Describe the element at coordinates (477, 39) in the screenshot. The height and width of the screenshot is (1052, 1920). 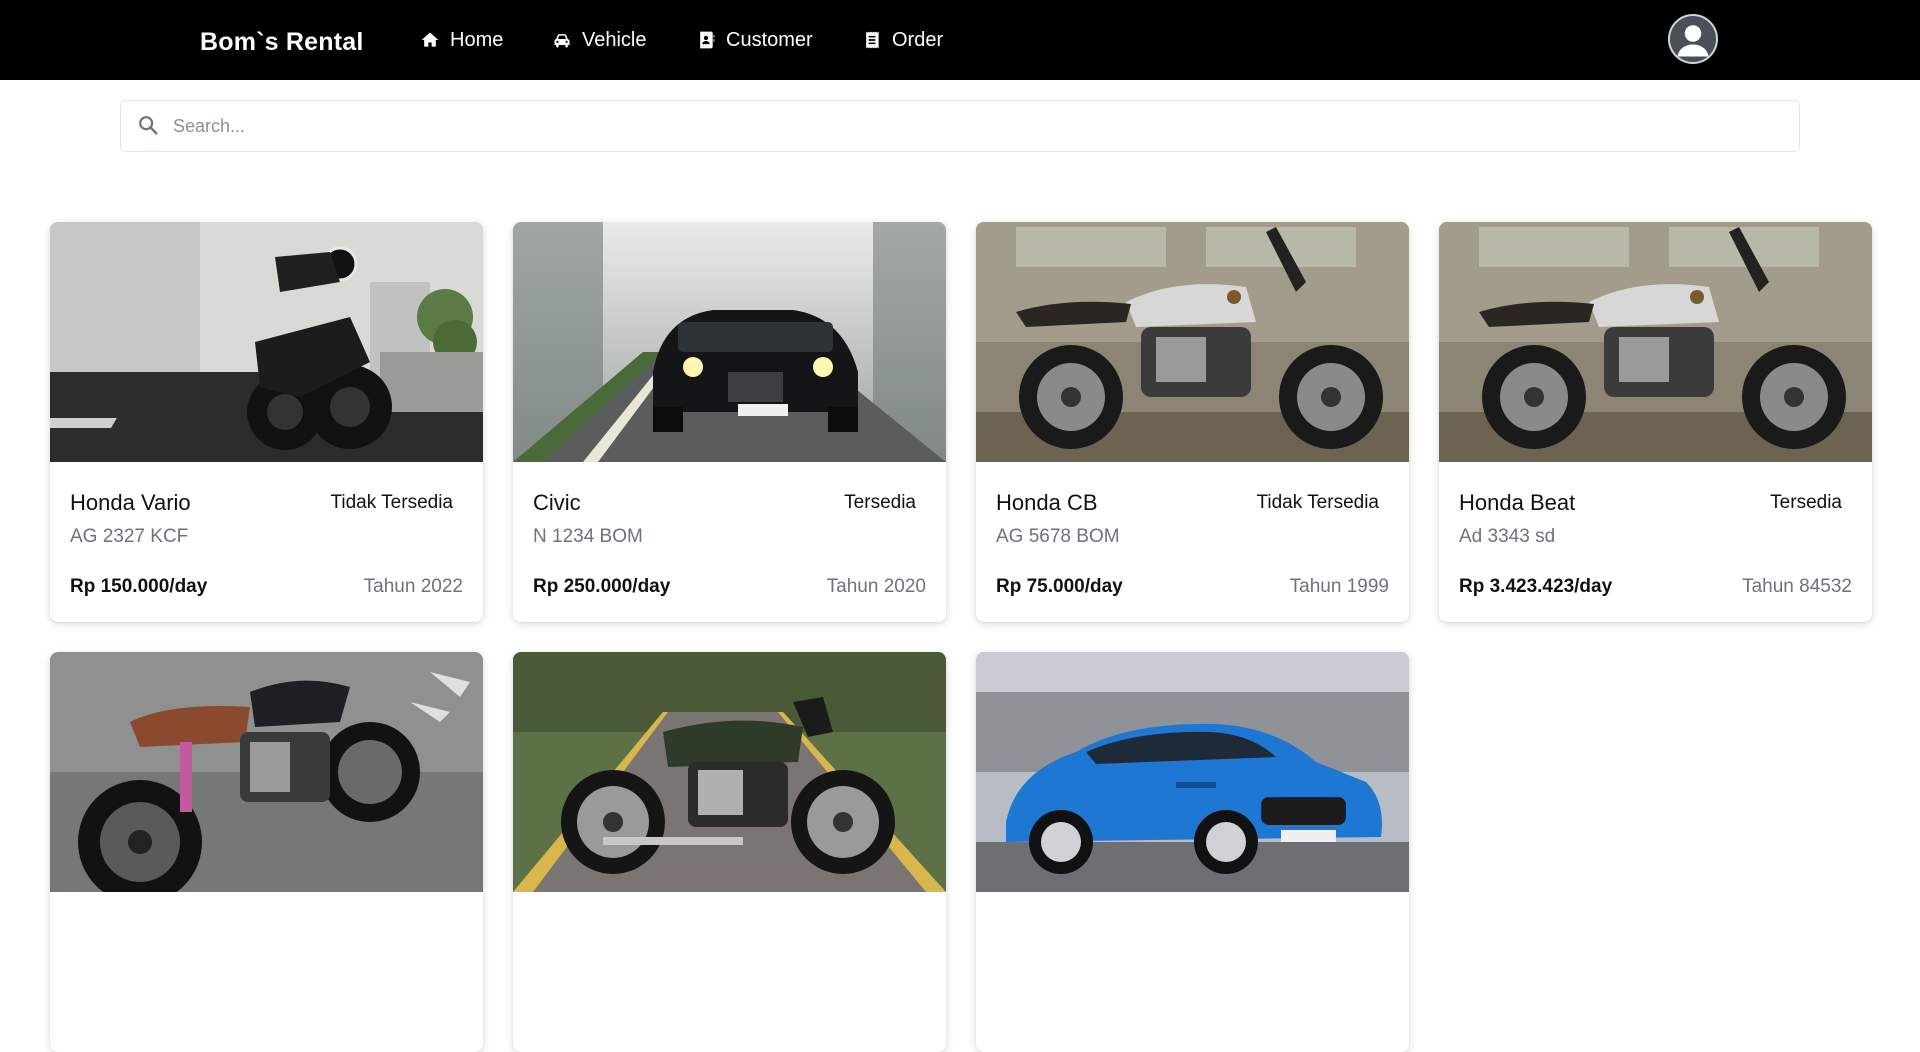
I see `nav-home-label: Home` at that location.